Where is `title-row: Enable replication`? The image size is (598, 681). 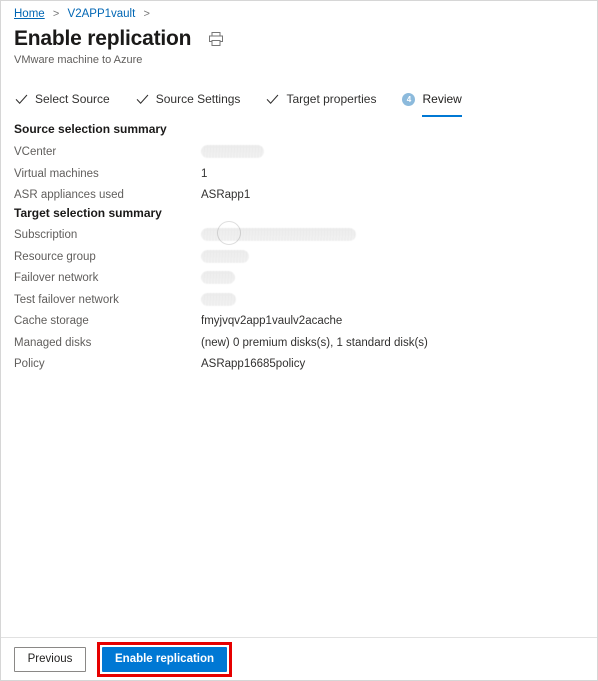 title-row: Enable replication is located at coordinates (119, 39).